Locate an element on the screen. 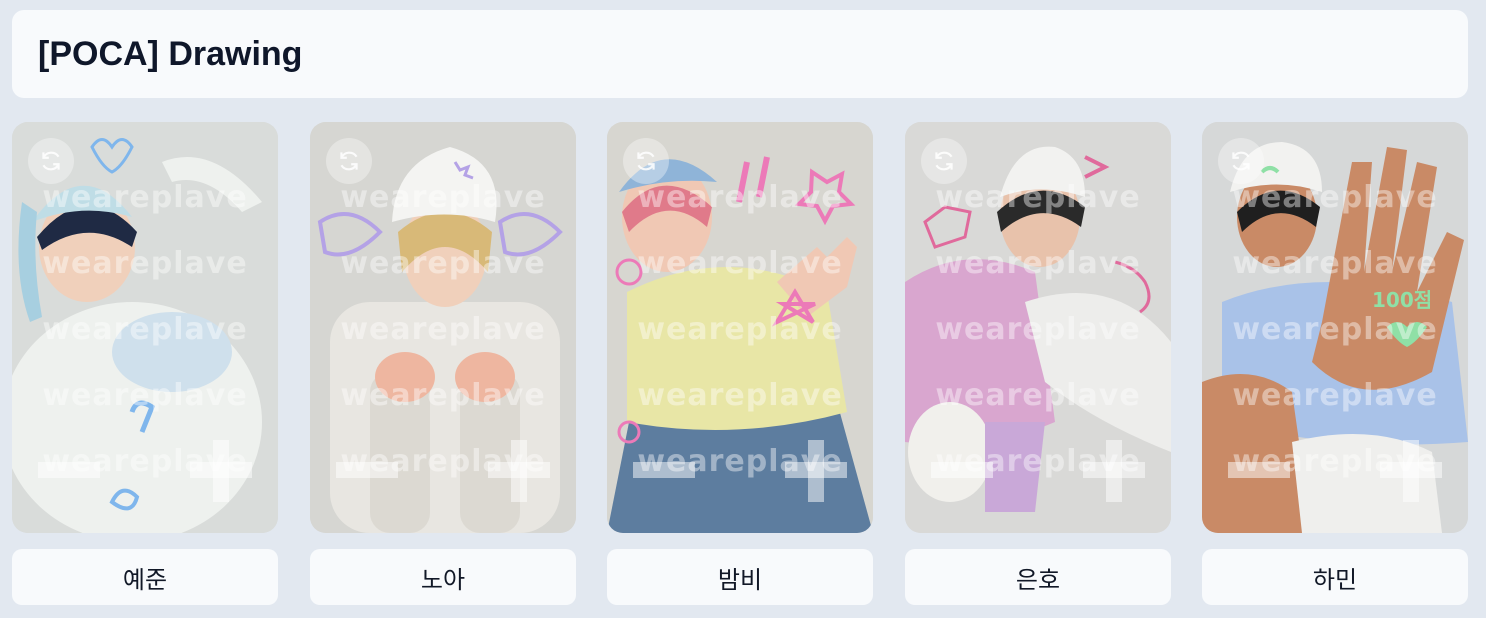 This screenshot has width=1486, height=618. member-name-button: 예준 is located at coordinates (145, 577).